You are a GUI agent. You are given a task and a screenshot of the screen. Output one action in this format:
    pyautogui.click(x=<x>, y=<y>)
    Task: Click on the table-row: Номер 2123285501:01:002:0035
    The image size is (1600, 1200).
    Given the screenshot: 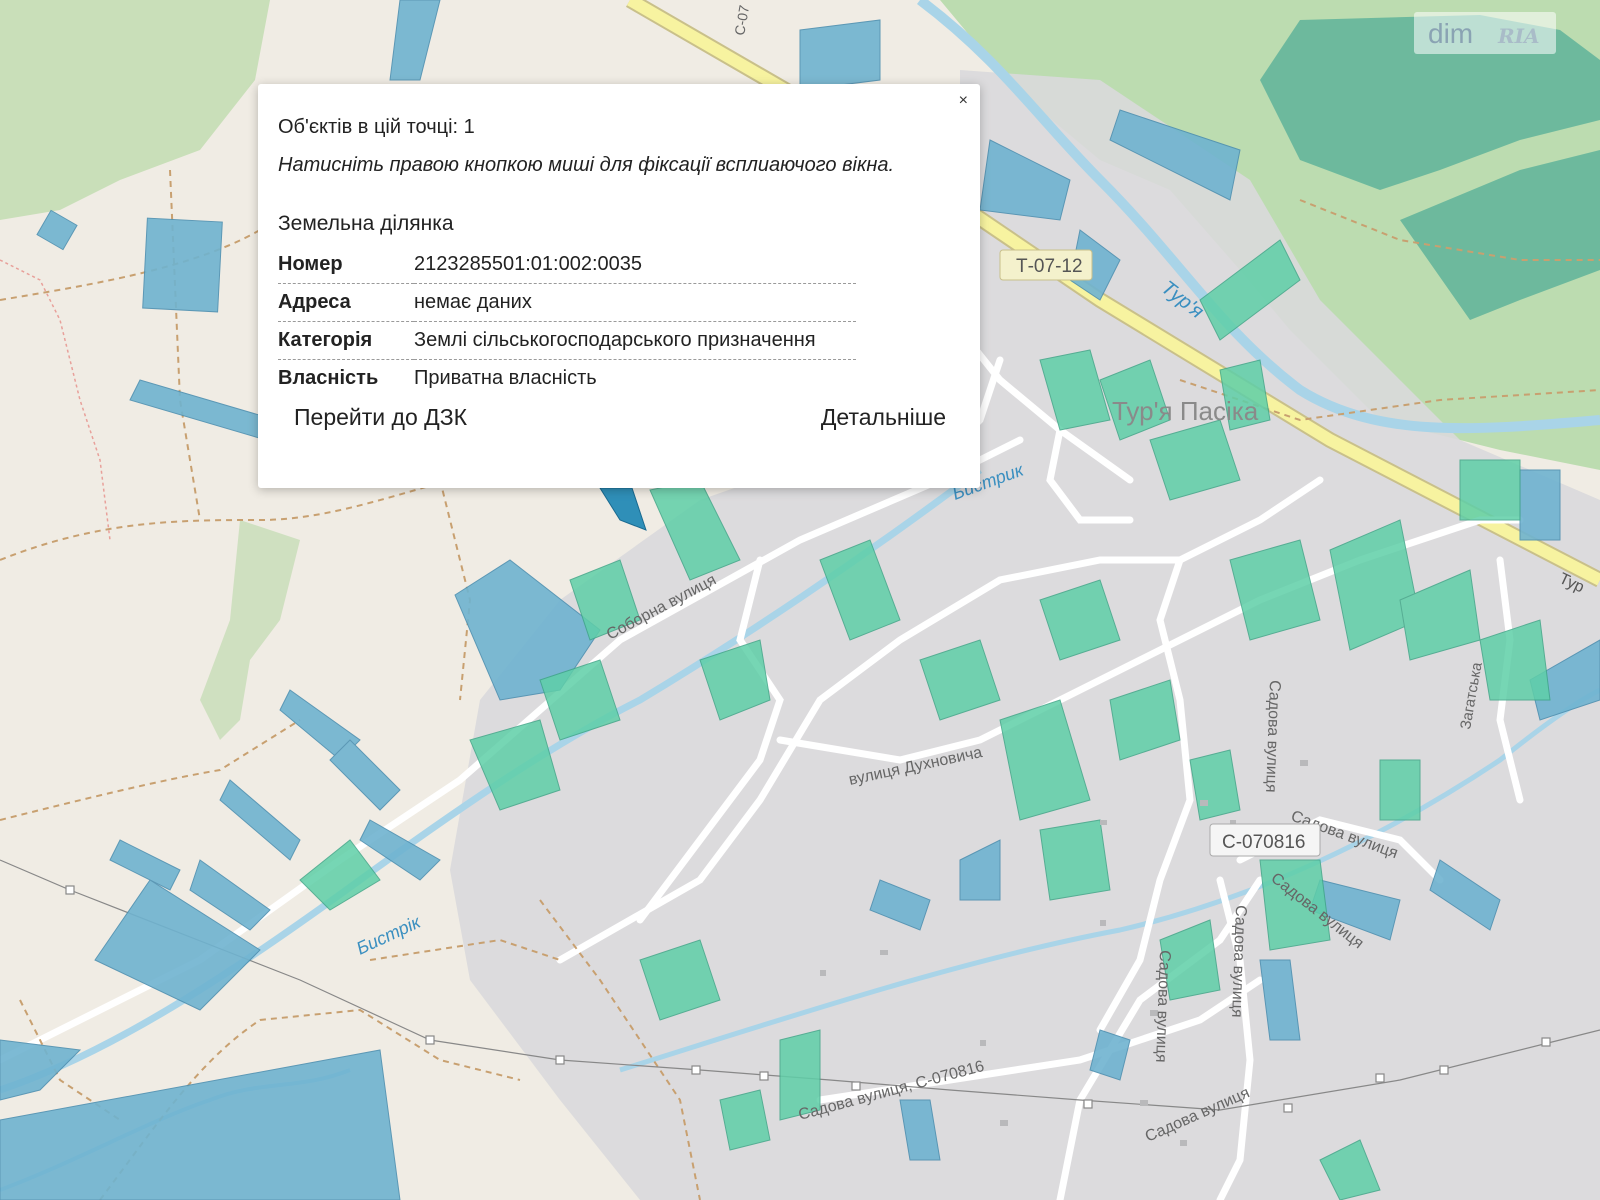 What is the action you would take?
    pyautogui.click(x=567, y=265)
    